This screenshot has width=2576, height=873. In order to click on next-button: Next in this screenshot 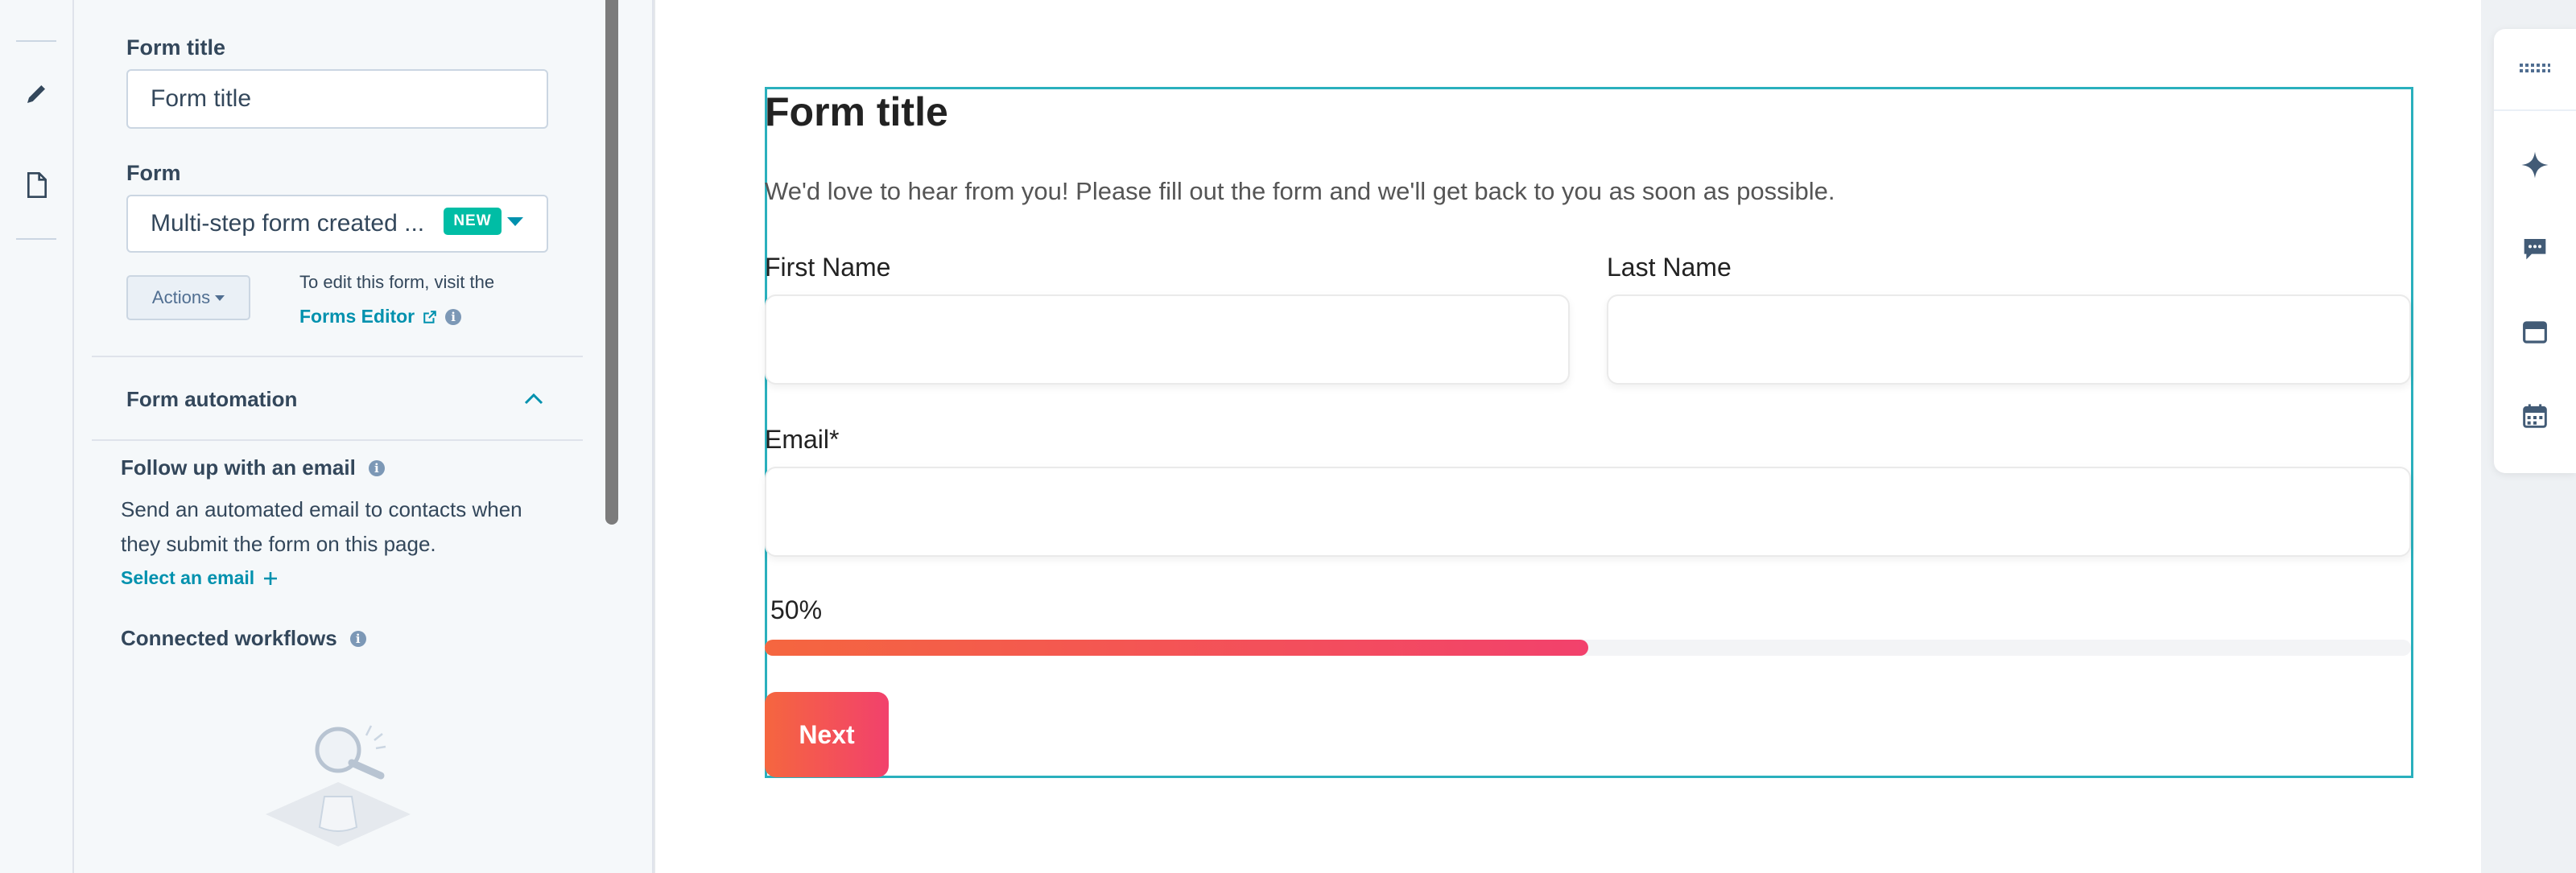, I will do `click(827, 734)`.